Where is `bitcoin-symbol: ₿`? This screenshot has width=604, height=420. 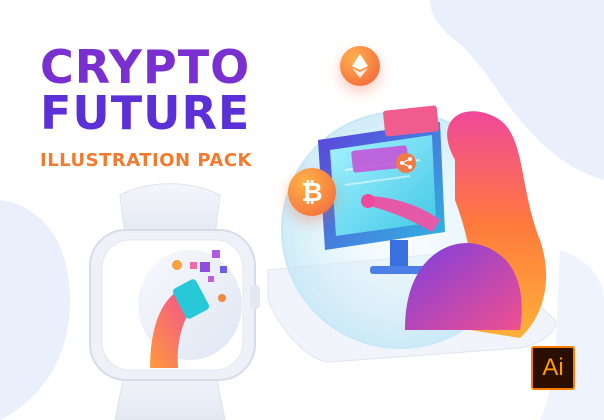
bitcoin-symbol: ₿ is located at coordinates (312, 192).